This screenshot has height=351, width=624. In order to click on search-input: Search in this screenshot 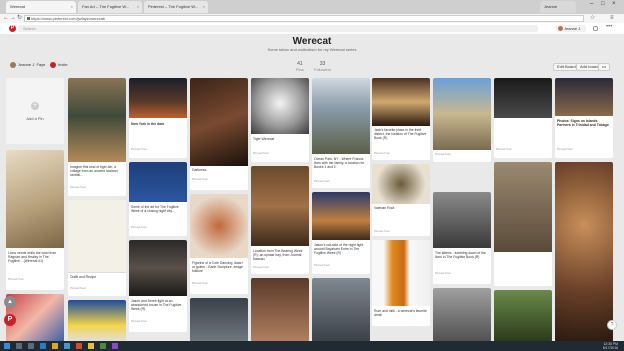, I will do `click(278, 28)`.